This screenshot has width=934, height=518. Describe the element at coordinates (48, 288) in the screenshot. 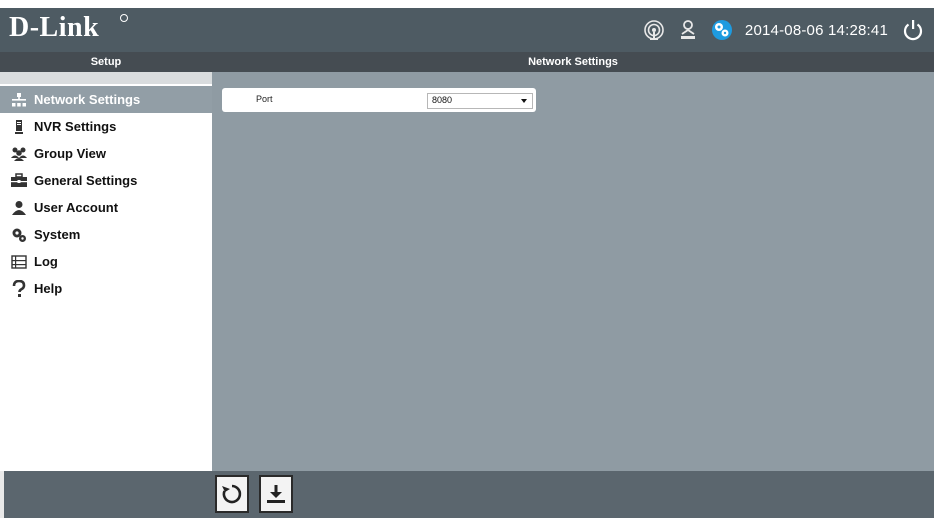

I see `sidebar-item-label: Help` at that location.